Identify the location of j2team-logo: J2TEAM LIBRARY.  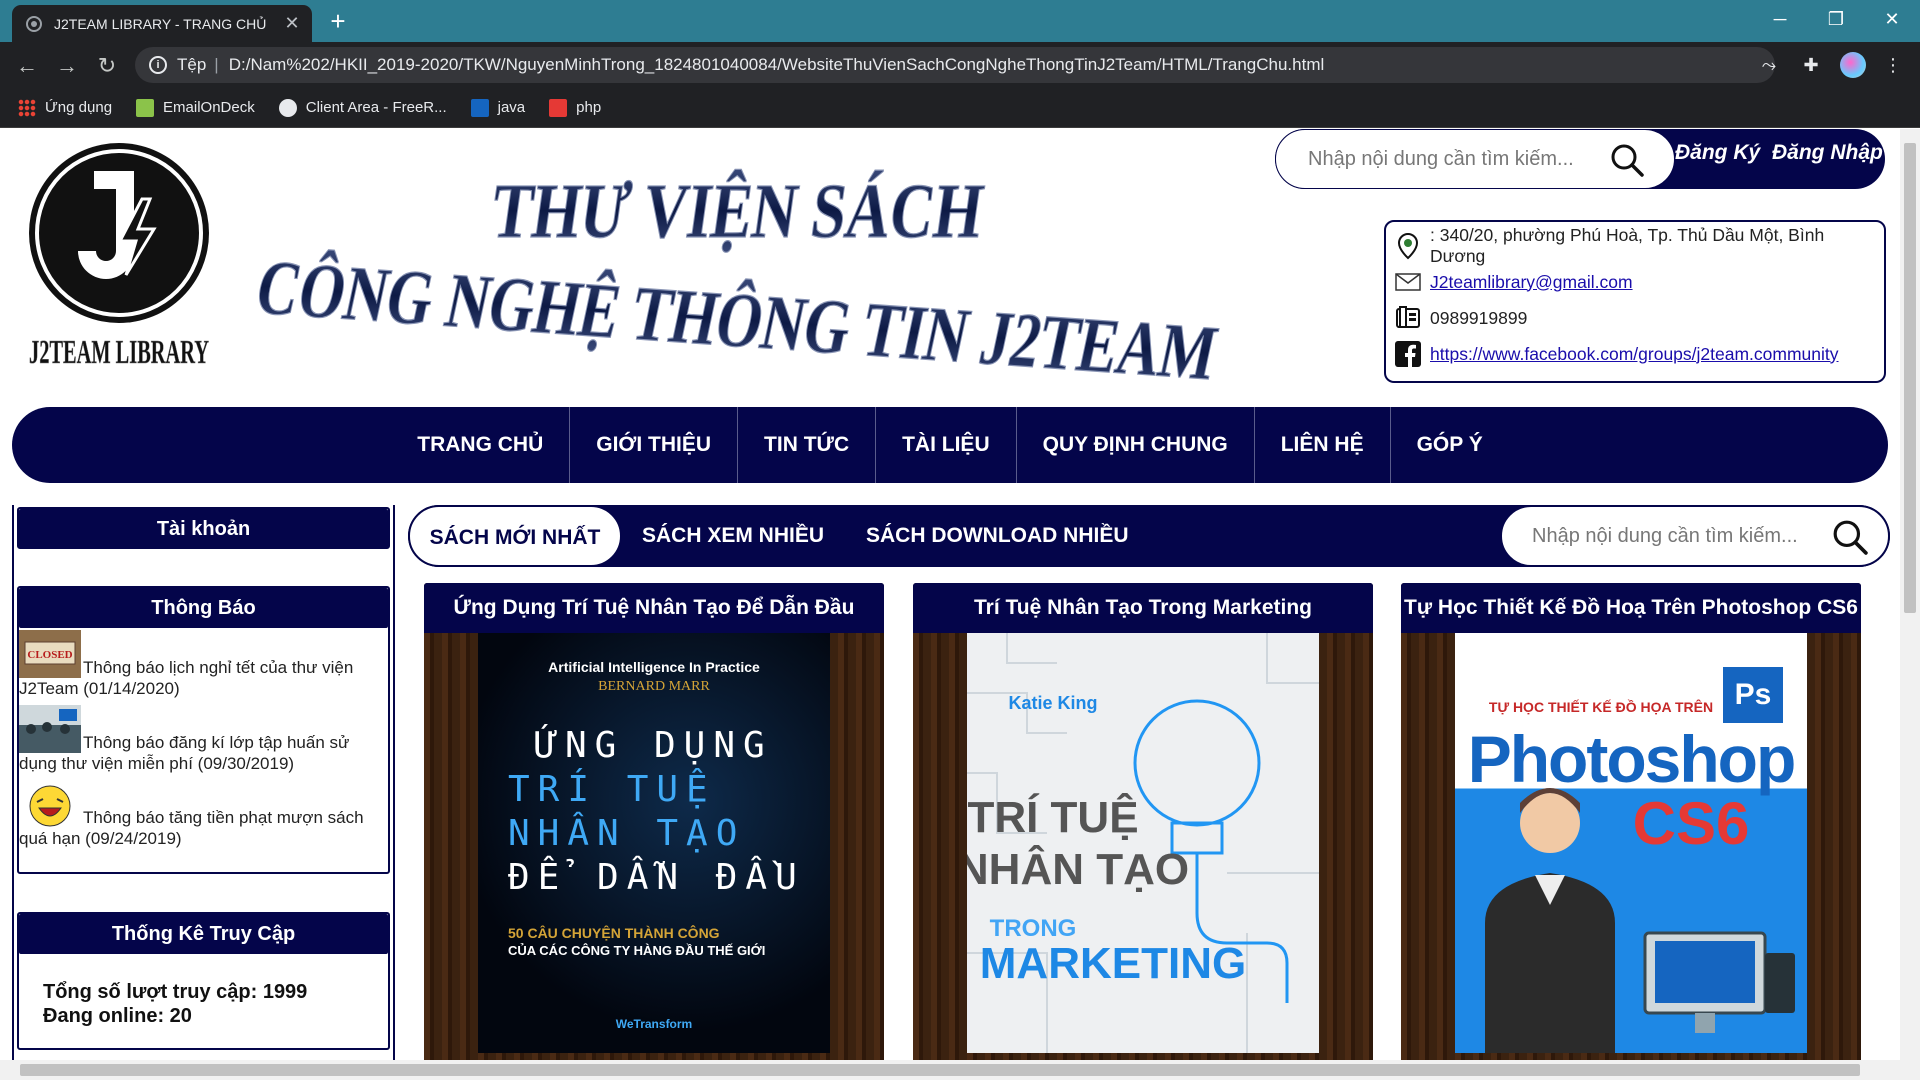
(119, 261).